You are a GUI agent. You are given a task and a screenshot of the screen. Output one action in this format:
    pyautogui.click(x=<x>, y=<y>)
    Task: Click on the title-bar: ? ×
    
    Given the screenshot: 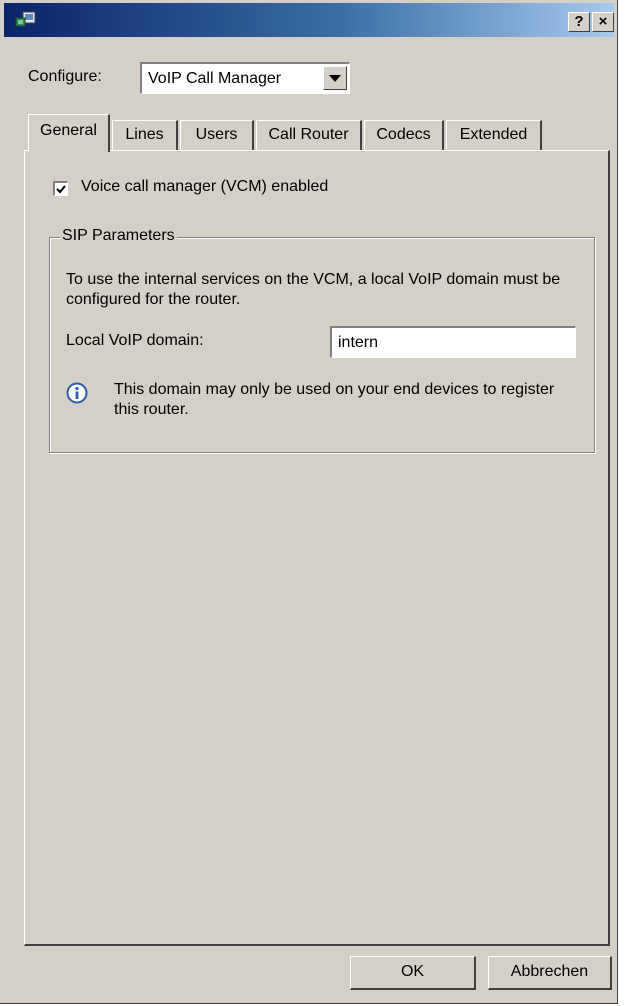 What is the action you would take?
    pyautogui.click(x=309, y=20)
    